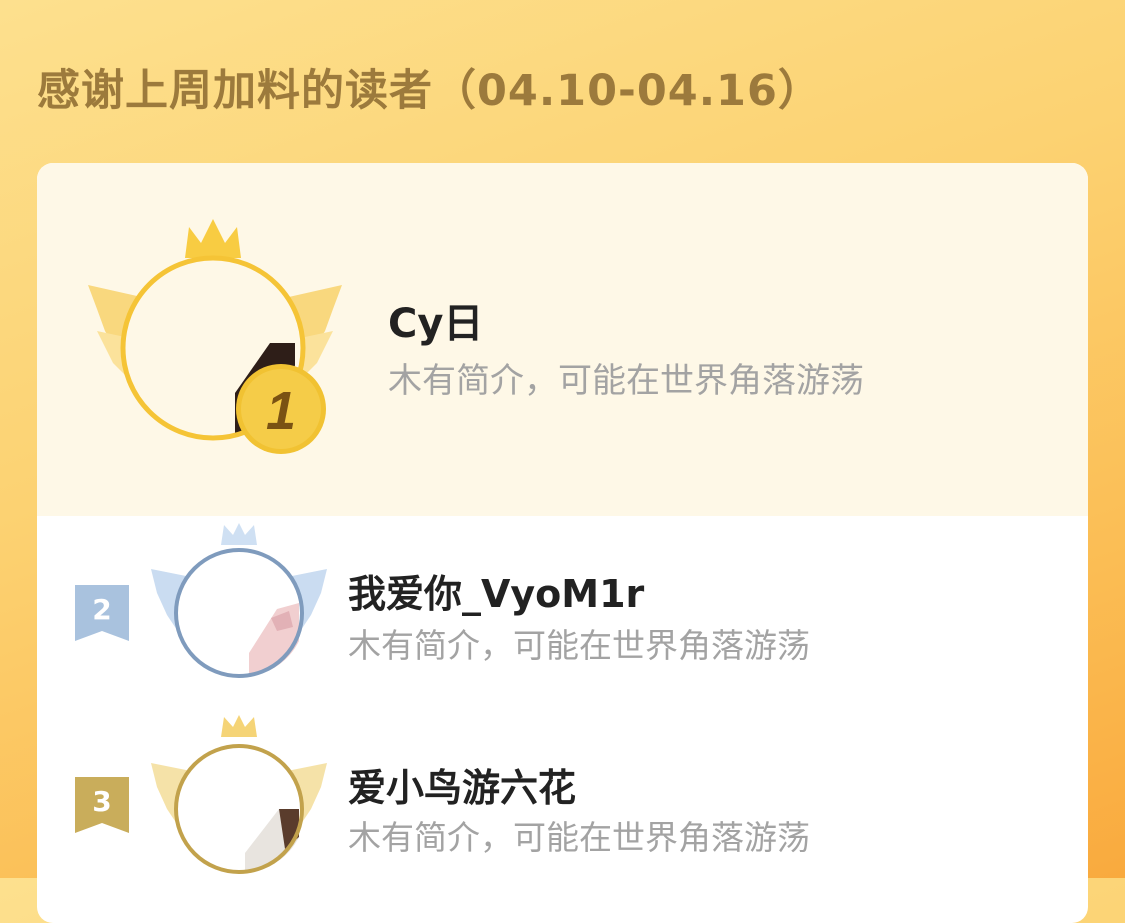 The image size is (1125, 923). What do you see at coordinates (462, 784) in the screenshot?
I see `rank-3-name: 爱小鸟游六花` at bounding box center [462, 784].